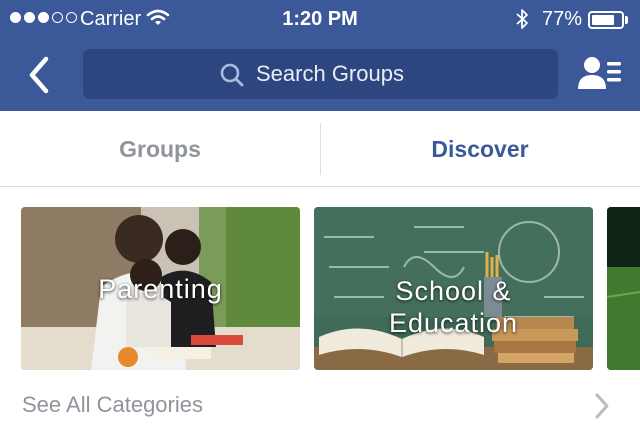 Image resolution: width=640 pixels, height=434 pixels. I want to click on tab-groups: Groups, so click(160, 149).